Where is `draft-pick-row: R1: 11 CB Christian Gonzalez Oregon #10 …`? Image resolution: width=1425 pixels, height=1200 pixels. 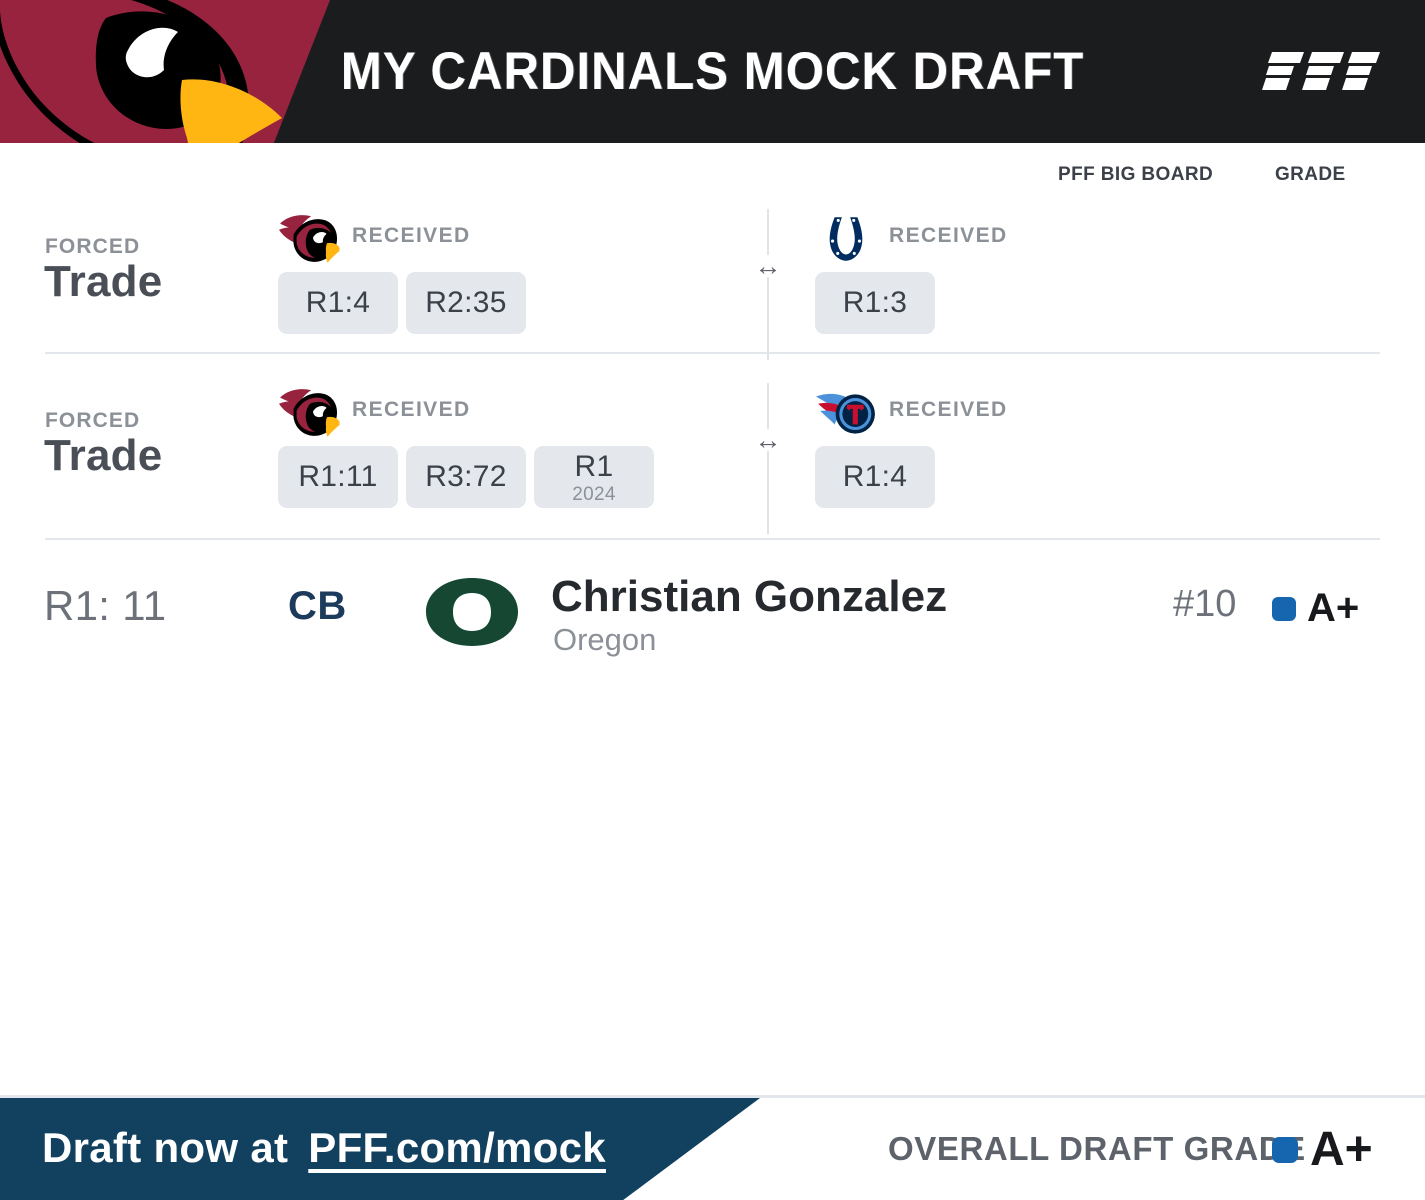
draft-pick-row: R1: 11 CB Christian Gonzalez Oregon #10 … is located at coordinates (712, 611).